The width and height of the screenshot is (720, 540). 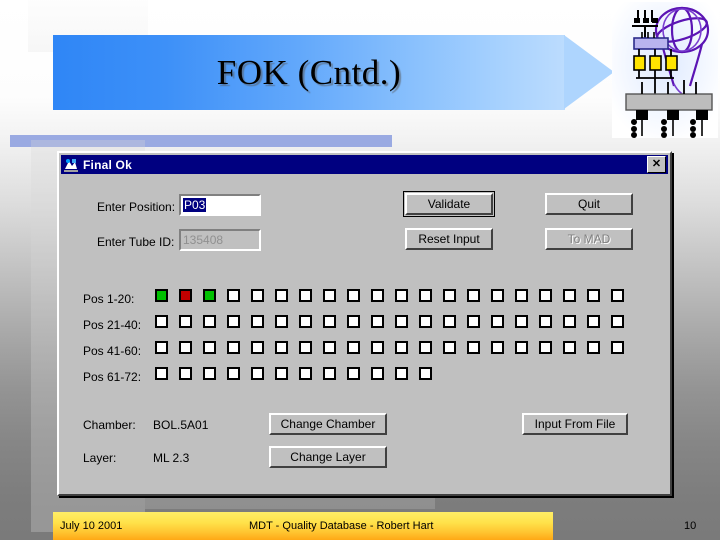 I want to click on pos-row-label-4: Pos 61-72:, so click(x=112, y=377).